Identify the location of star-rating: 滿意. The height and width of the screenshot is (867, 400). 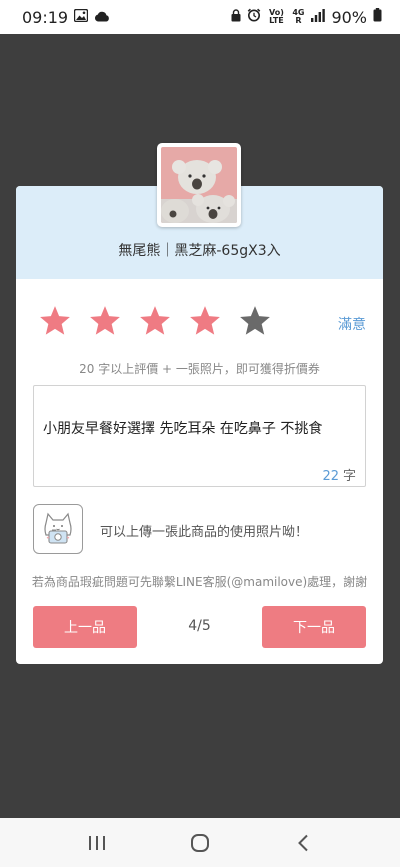
(199, 324).